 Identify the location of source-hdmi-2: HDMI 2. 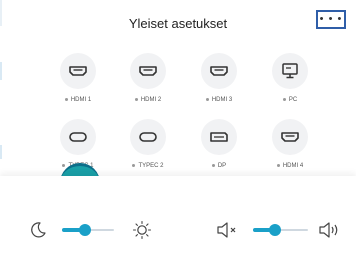
(148, 79).